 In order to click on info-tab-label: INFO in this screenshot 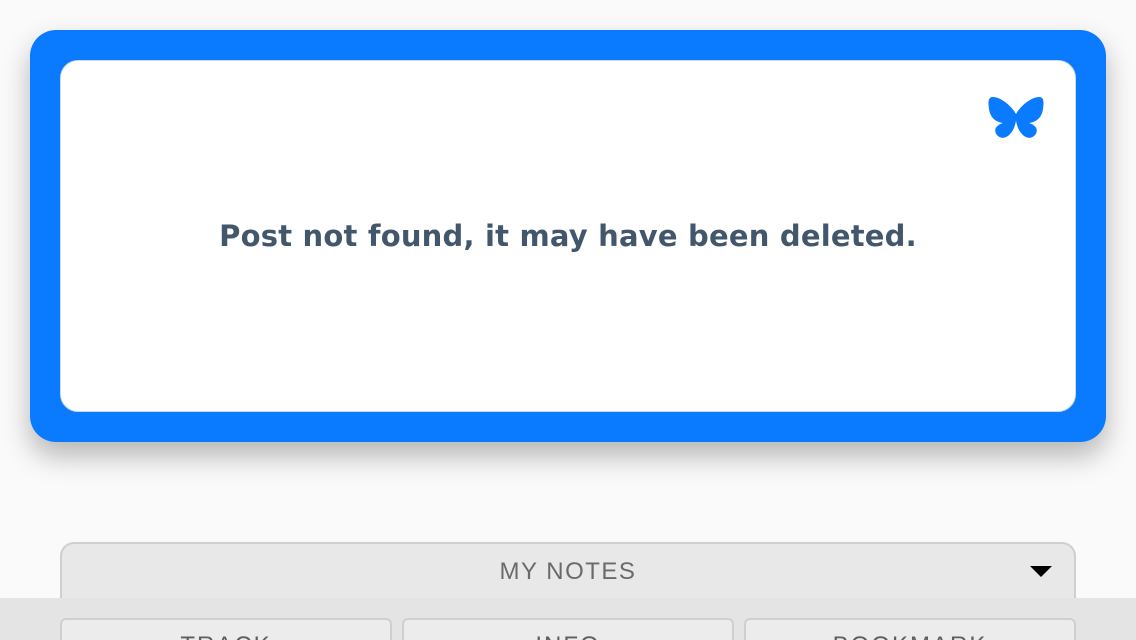, I will do `click(568, 636)`.